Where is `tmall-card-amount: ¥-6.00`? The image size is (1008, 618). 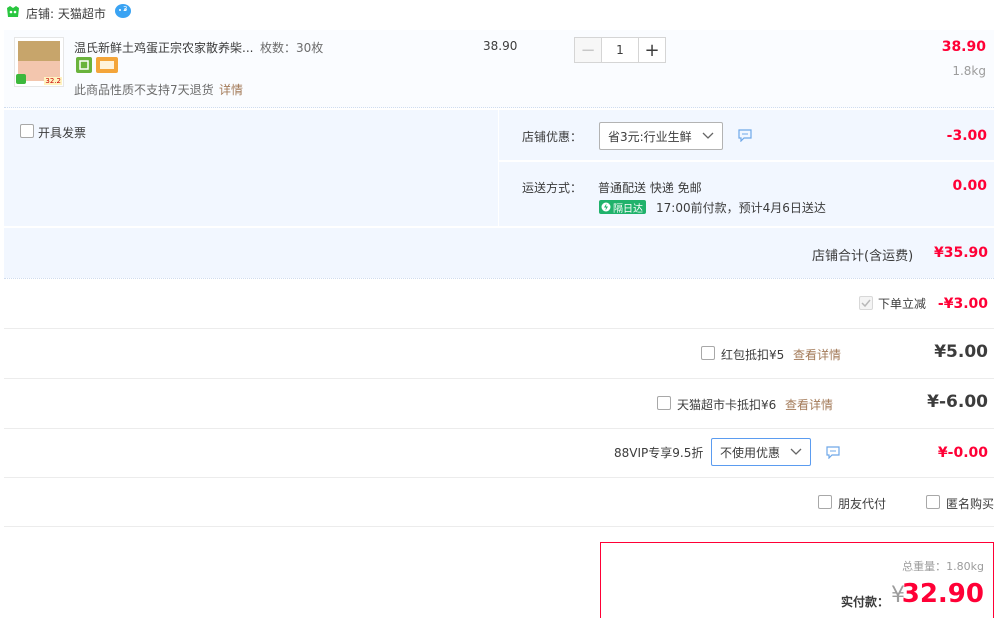 tmall-card-amount: ¥-6.00 is located at coordinates (957, 402).